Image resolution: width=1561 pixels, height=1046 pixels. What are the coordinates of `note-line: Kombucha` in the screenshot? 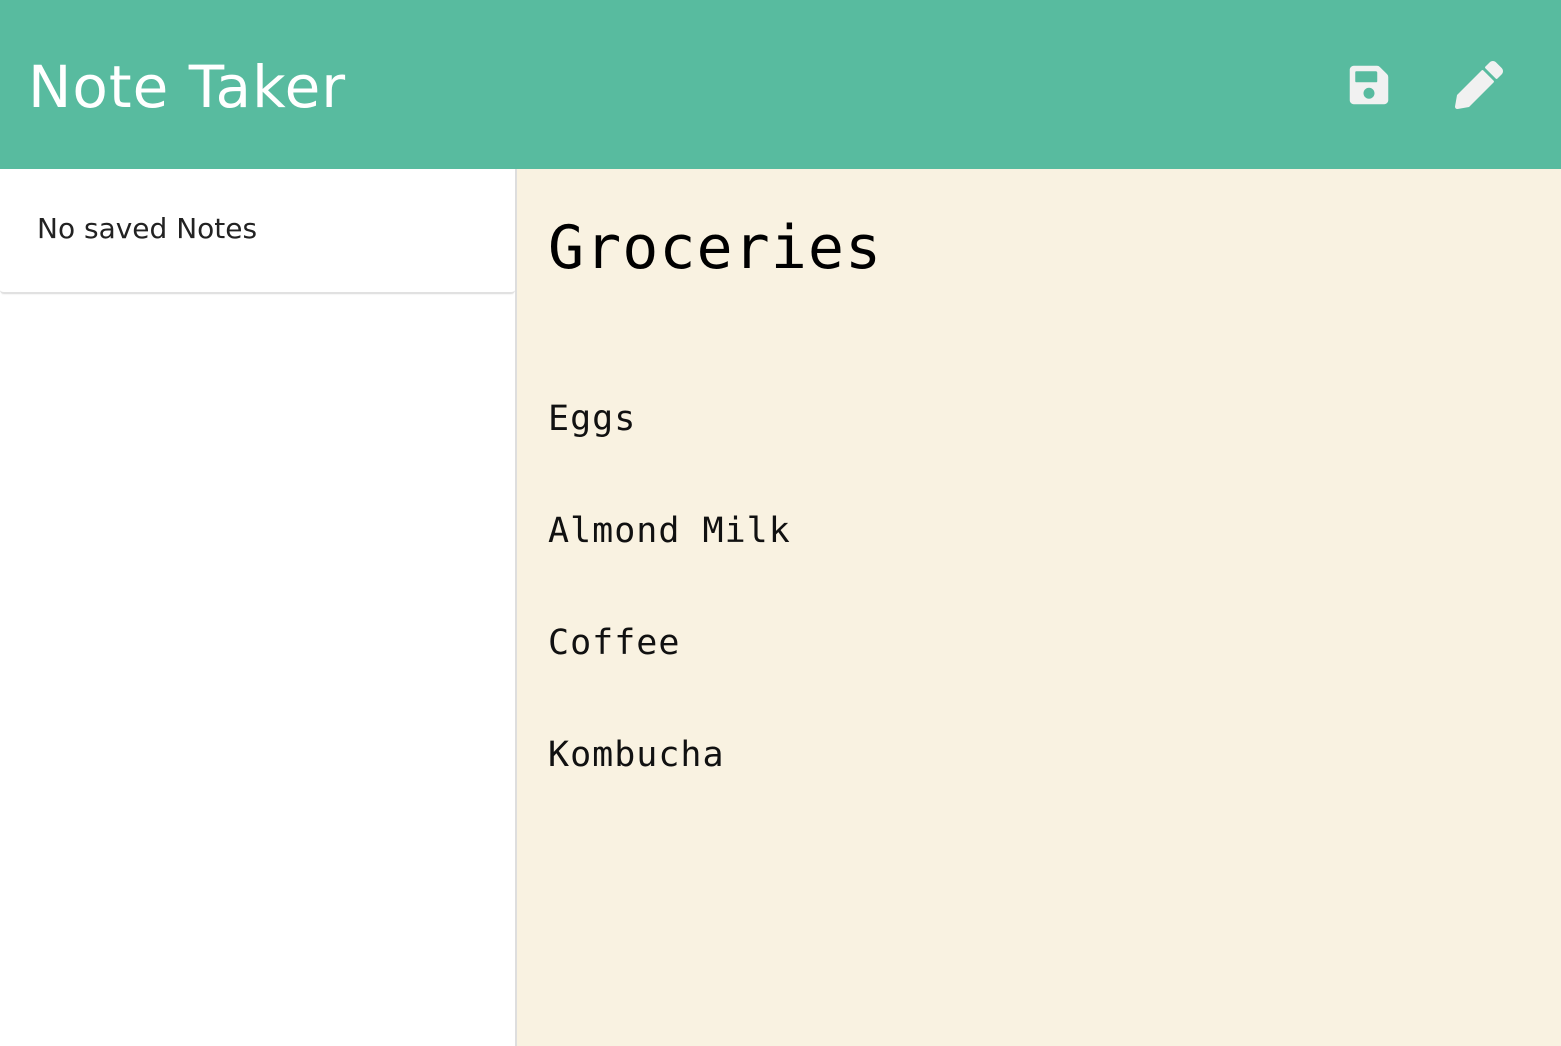 It's located at (636, 755).